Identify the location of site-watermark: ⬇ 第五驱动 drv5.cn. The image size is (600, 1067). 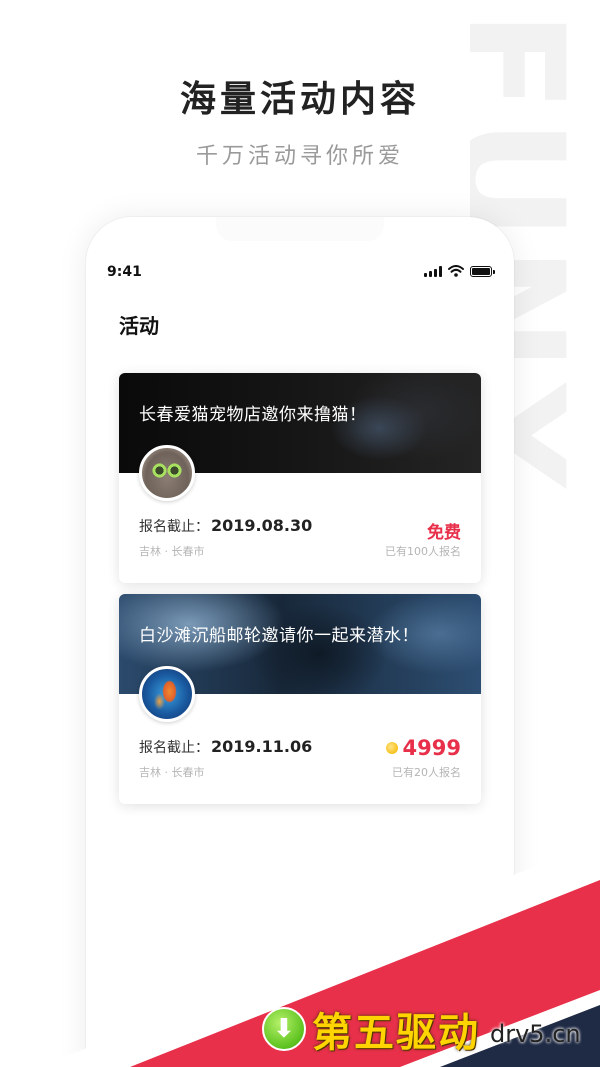
(421, 1029).